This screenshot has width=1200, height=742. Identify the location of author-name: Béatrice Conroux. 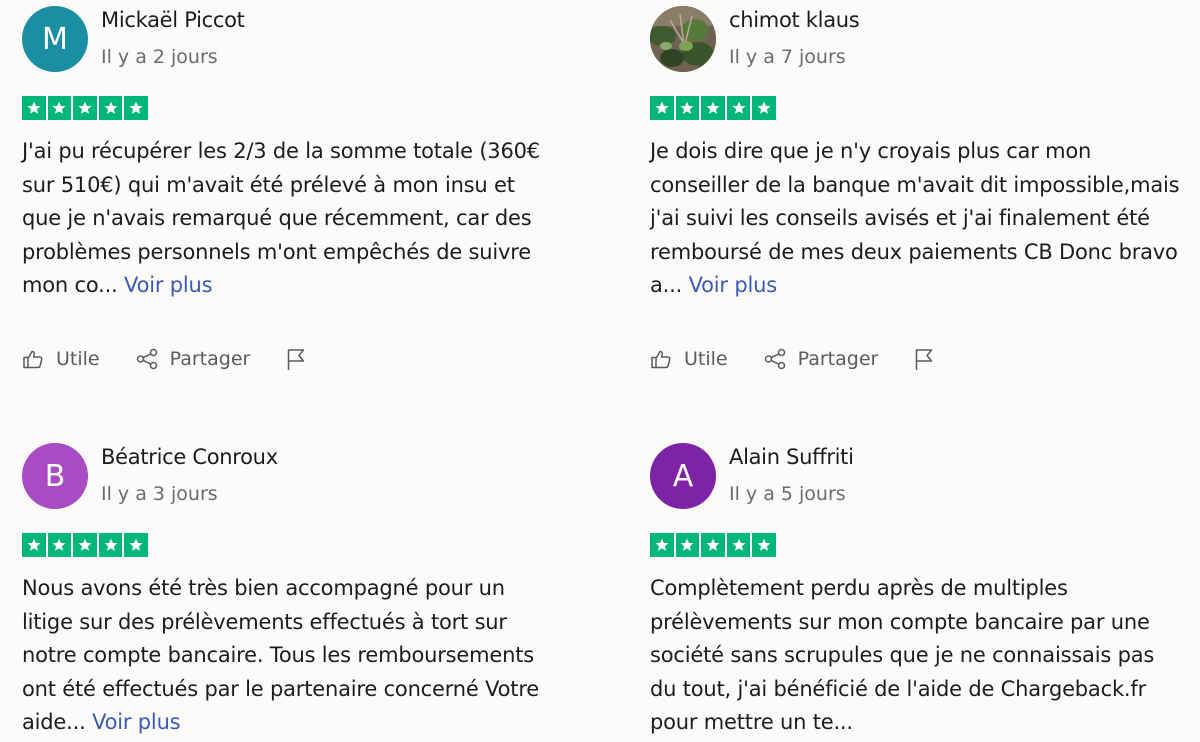
(189, 457).